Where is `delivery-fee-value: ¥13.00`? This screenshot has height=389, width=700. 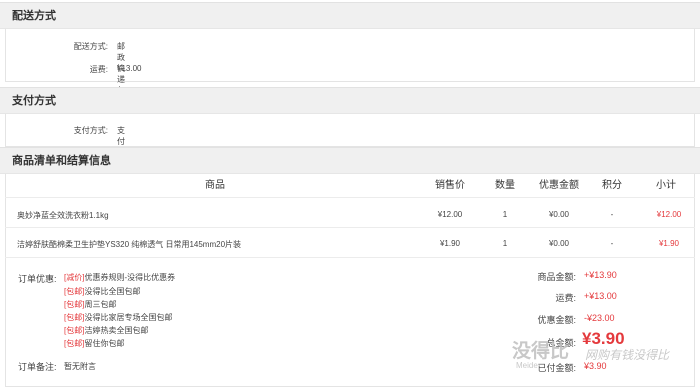 delivery-fee-value: ¥13.00 is located at coordinates (129, 68).